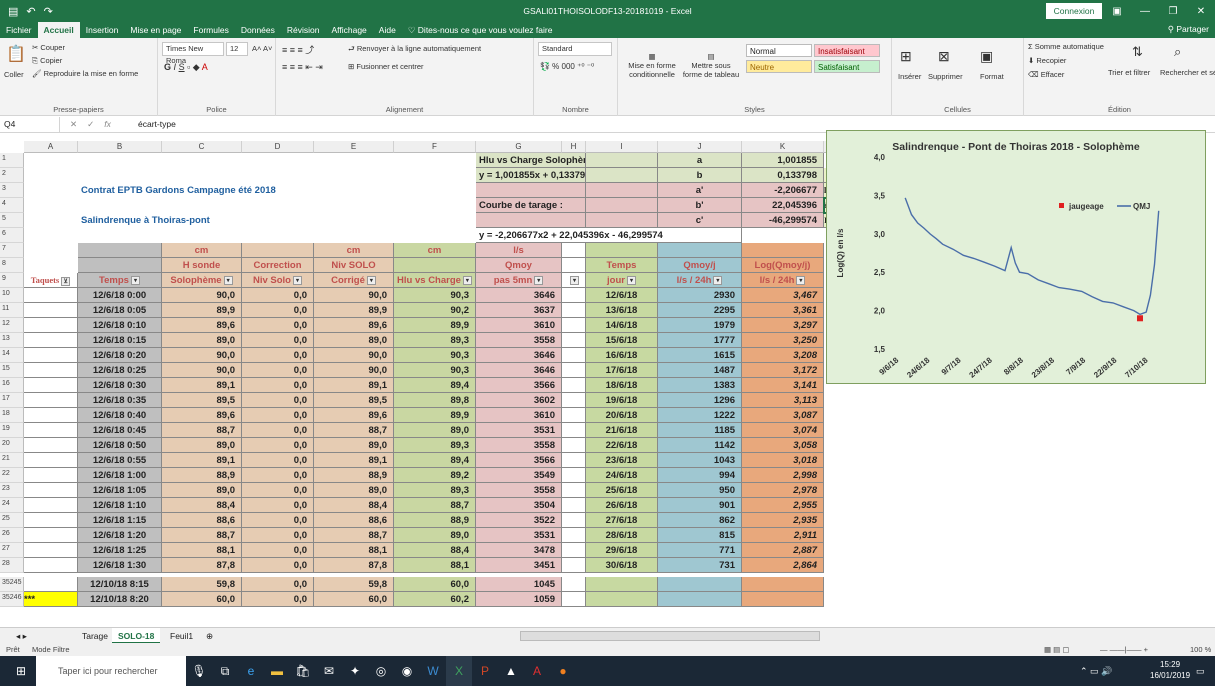 This screenshot has height=686, width=1215. What do you see at coordinates (14, 74) in the screenshot?
I see `paste-button: Coller` at bounding box center [14, 74].